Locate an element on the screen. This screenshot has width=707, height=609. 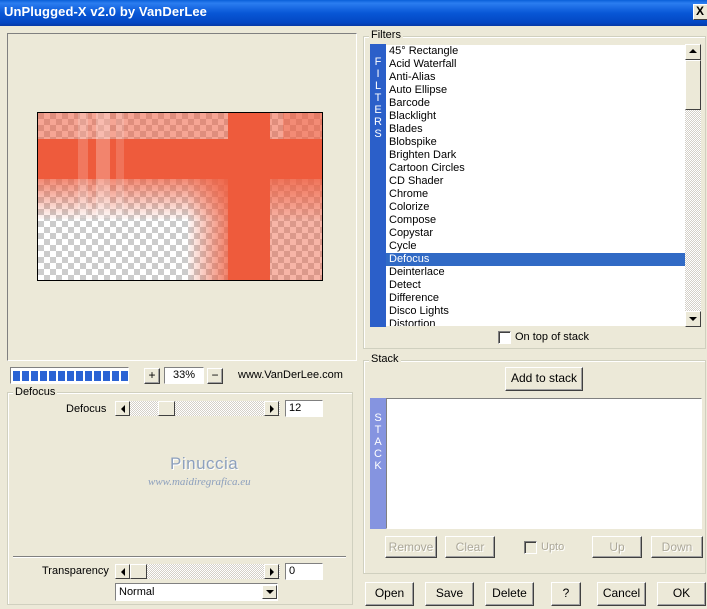
filter-list-item: Blacklight is located at coordinates (535, 116).